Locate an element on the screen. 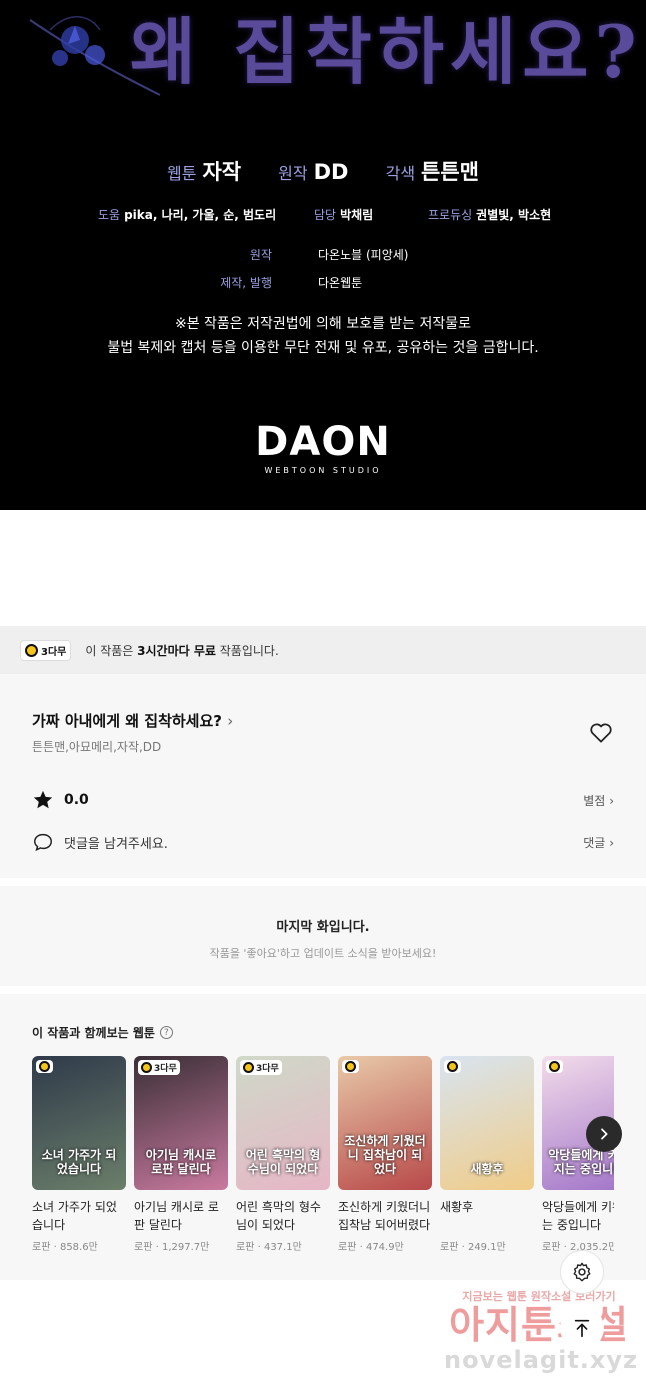  cover-title-art: 아기님 캐시로 로판 달린다 is located at coordinates (181, 1162).